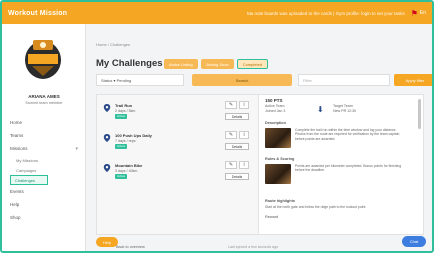  Describe the element at coordinates (125, 111) in the screenshot. I see `challenge-subtitle: 2 days / 5km` at that location.